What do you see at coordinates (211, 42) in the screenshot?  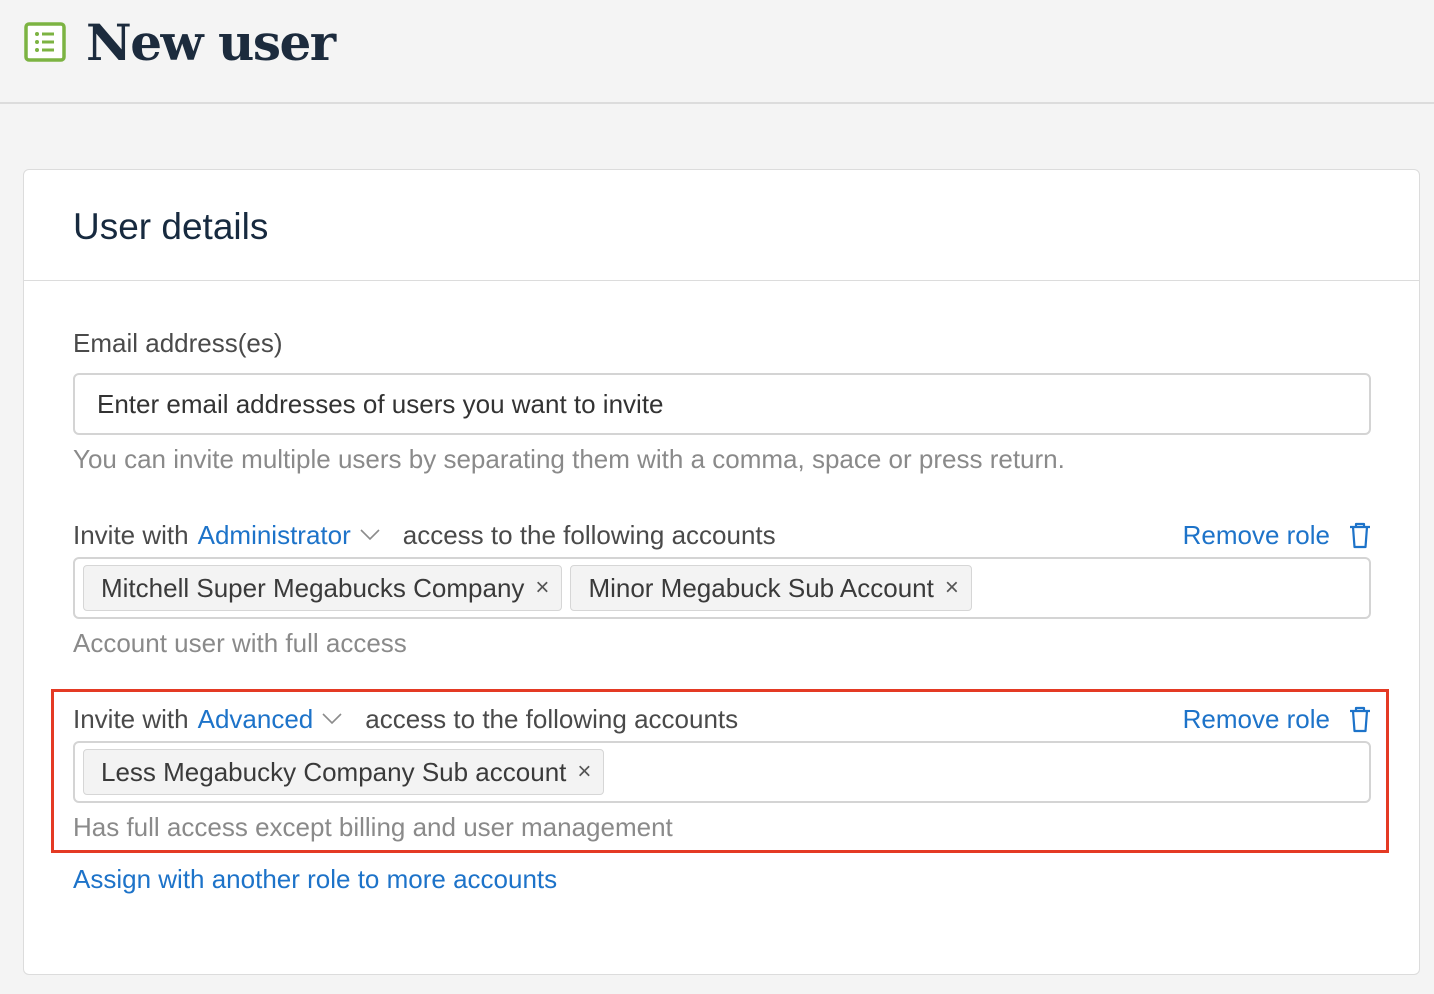 I see `page-title: New user` at bounding box center [211, 42].